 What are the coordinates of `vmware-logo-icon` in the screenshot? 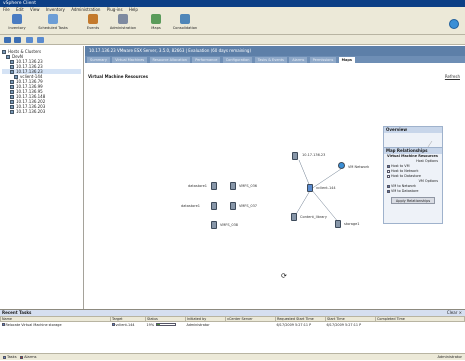 It's located at (454, 24).